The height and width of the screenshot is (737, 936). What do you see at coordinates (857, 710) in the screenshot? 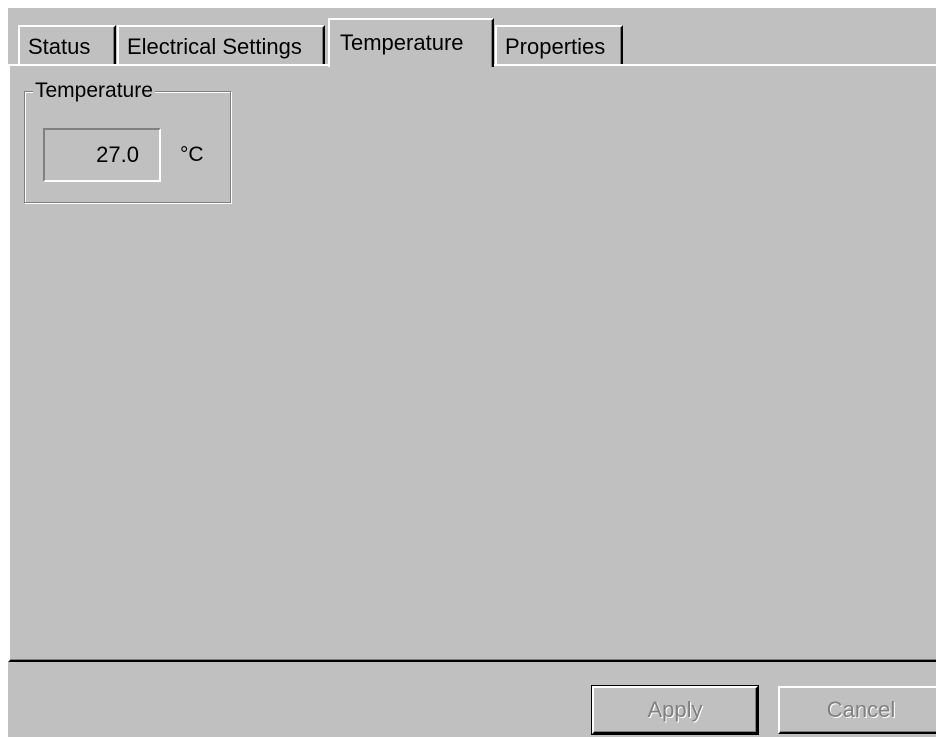
I see `cancel-button: Cancel` at bounding box center [857, 710].